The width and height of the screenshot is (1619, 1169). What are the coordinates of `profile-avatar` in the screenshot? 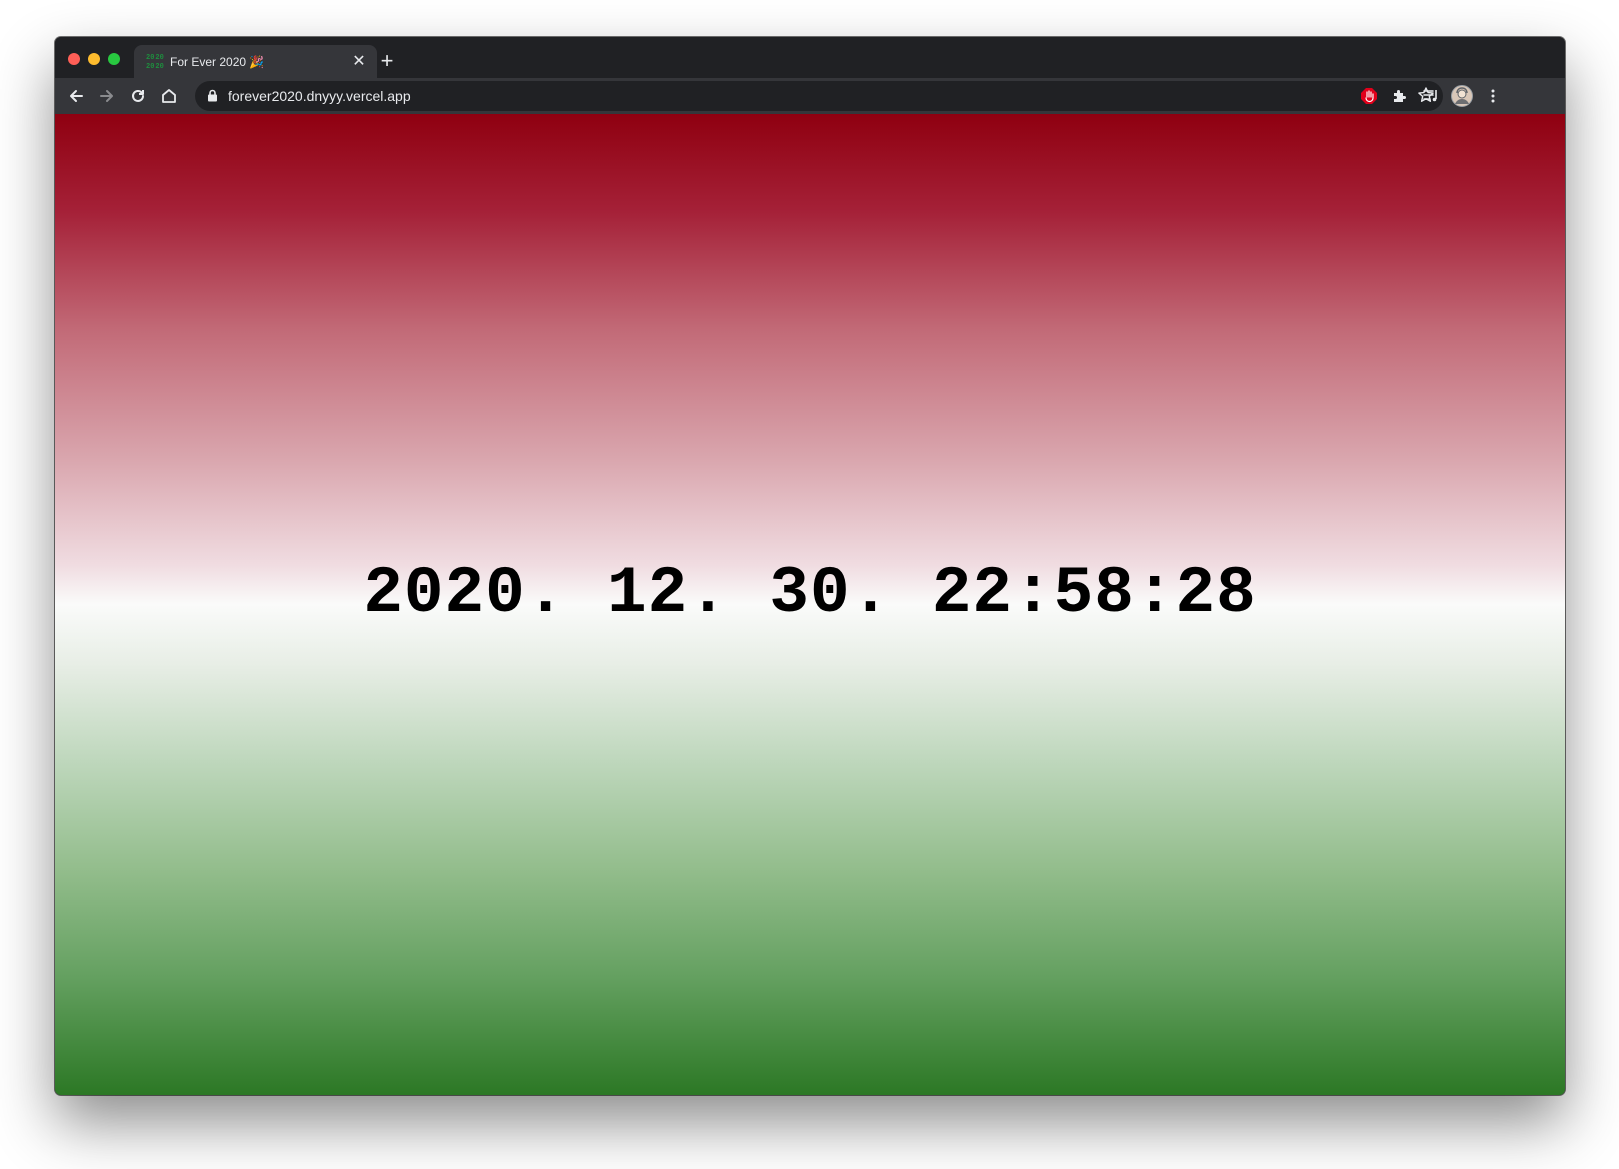 It's located at (1462, 96).